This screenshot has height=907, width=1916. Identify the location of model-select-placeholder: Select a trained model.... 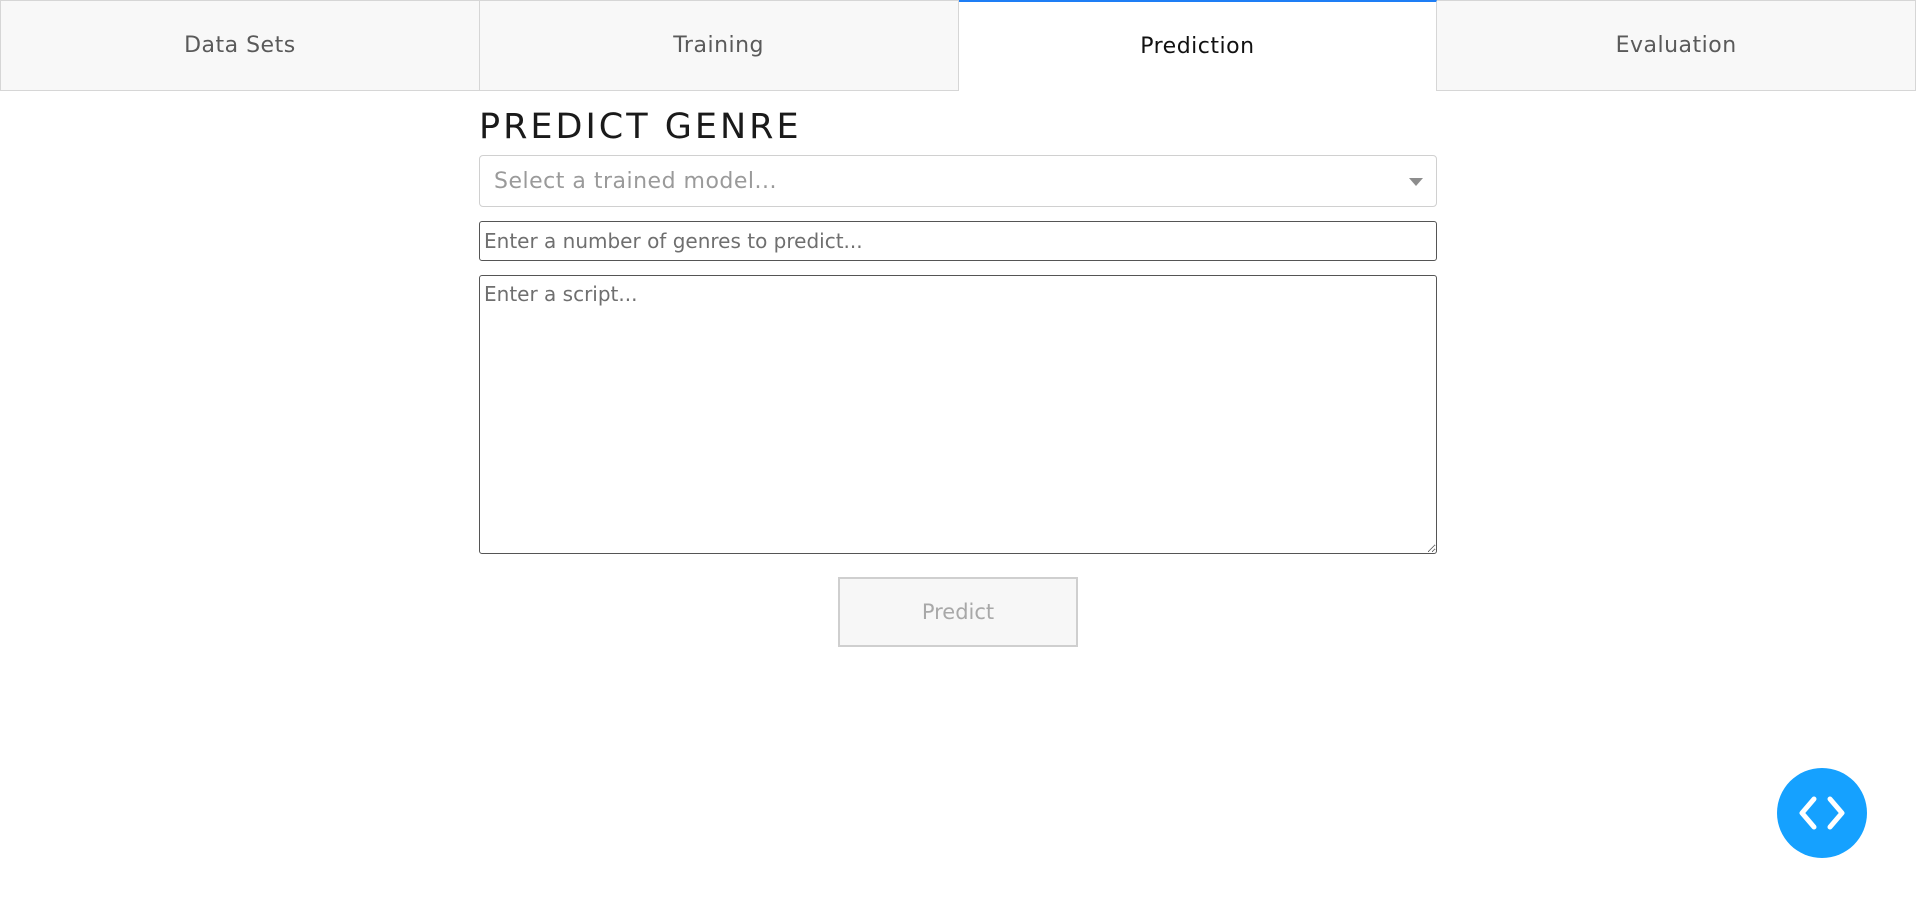
(636, 181).